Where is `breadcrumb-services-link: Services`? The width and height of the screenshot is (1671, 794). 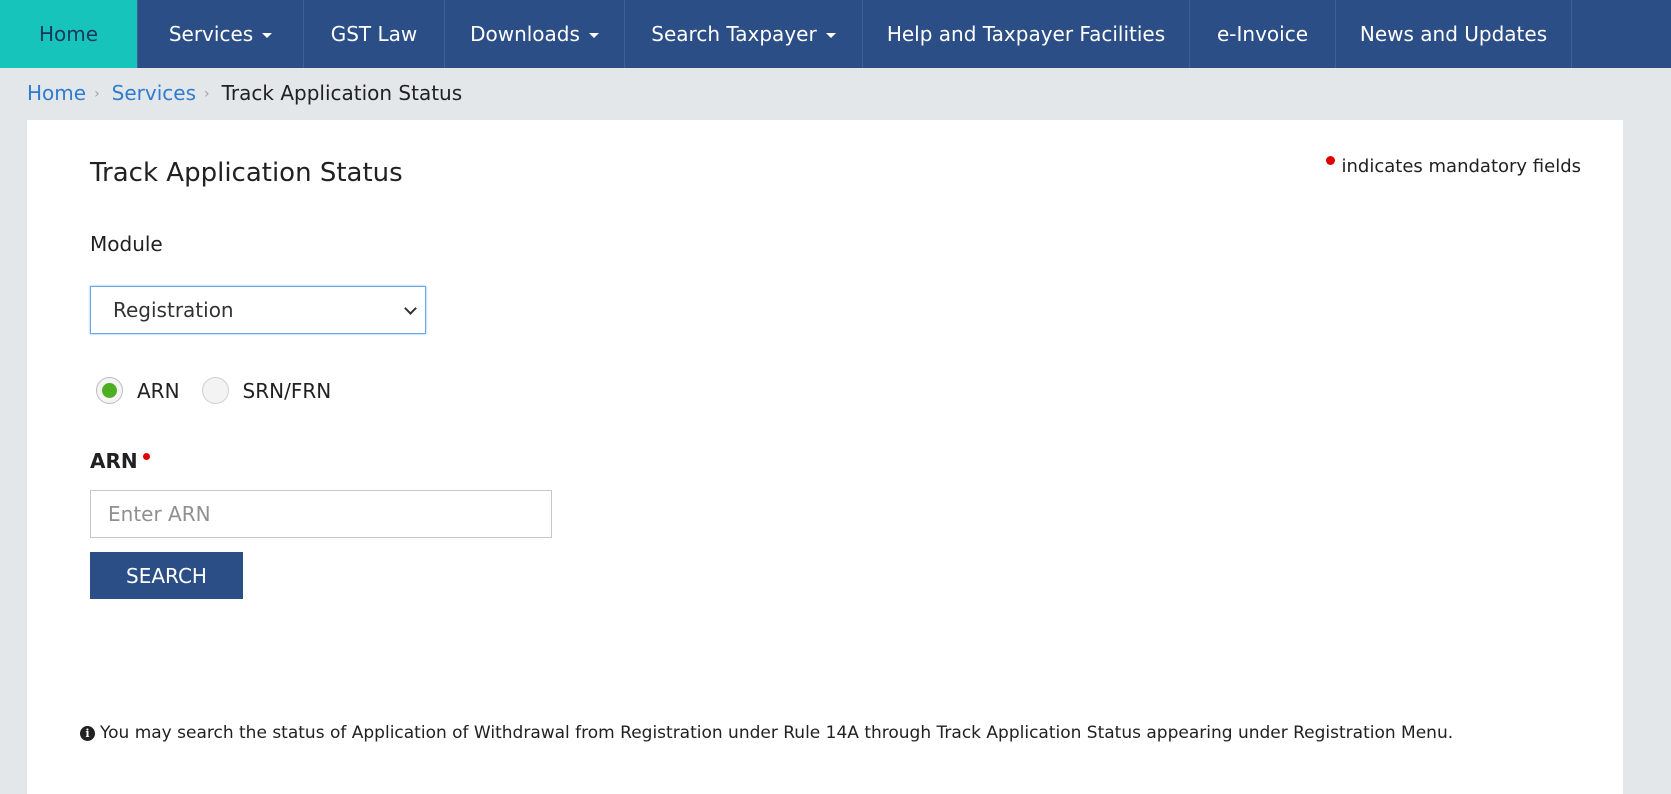
breadcrumb-services-link: Services is located at coordinates (154, 93).